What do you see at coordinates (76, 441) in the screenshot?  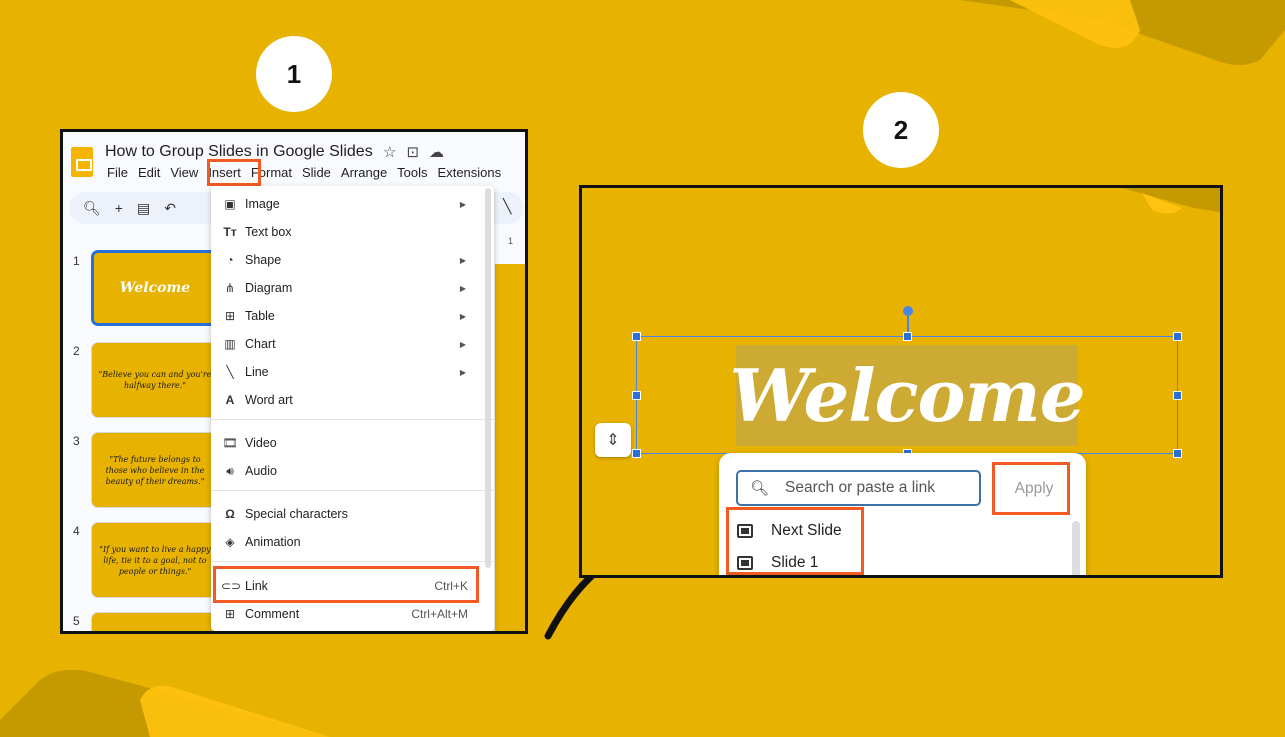 I see `slide-number: 3` at bounding box center [76, 441].